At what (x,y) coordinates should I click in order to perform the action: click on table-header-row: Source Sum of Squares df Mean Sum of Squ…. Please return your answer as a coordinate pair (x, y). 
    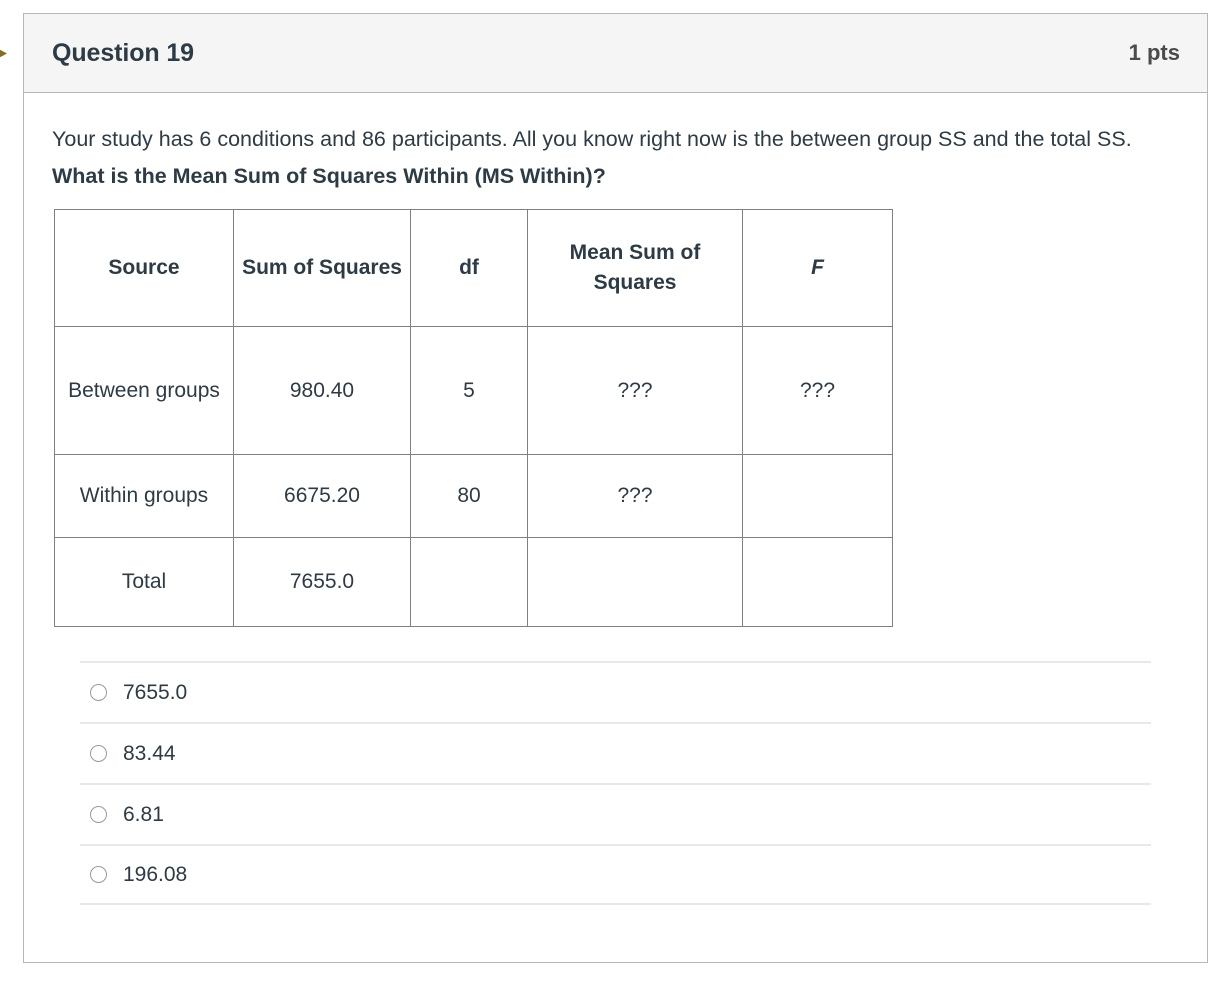
    Looking at the image, I should click on (473, 268).